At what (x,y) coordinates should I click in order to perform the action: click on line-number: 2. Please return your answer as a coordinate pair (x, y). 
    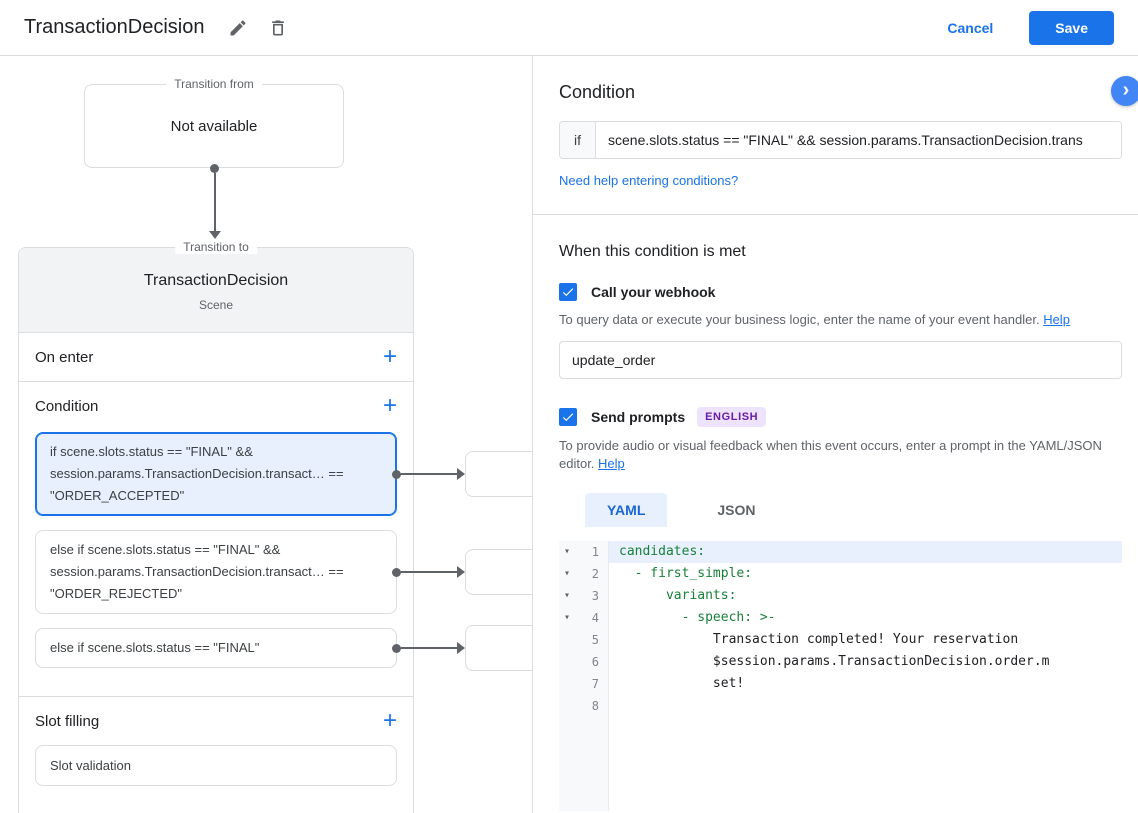
    Looking at the image, I should click on (595, 574).